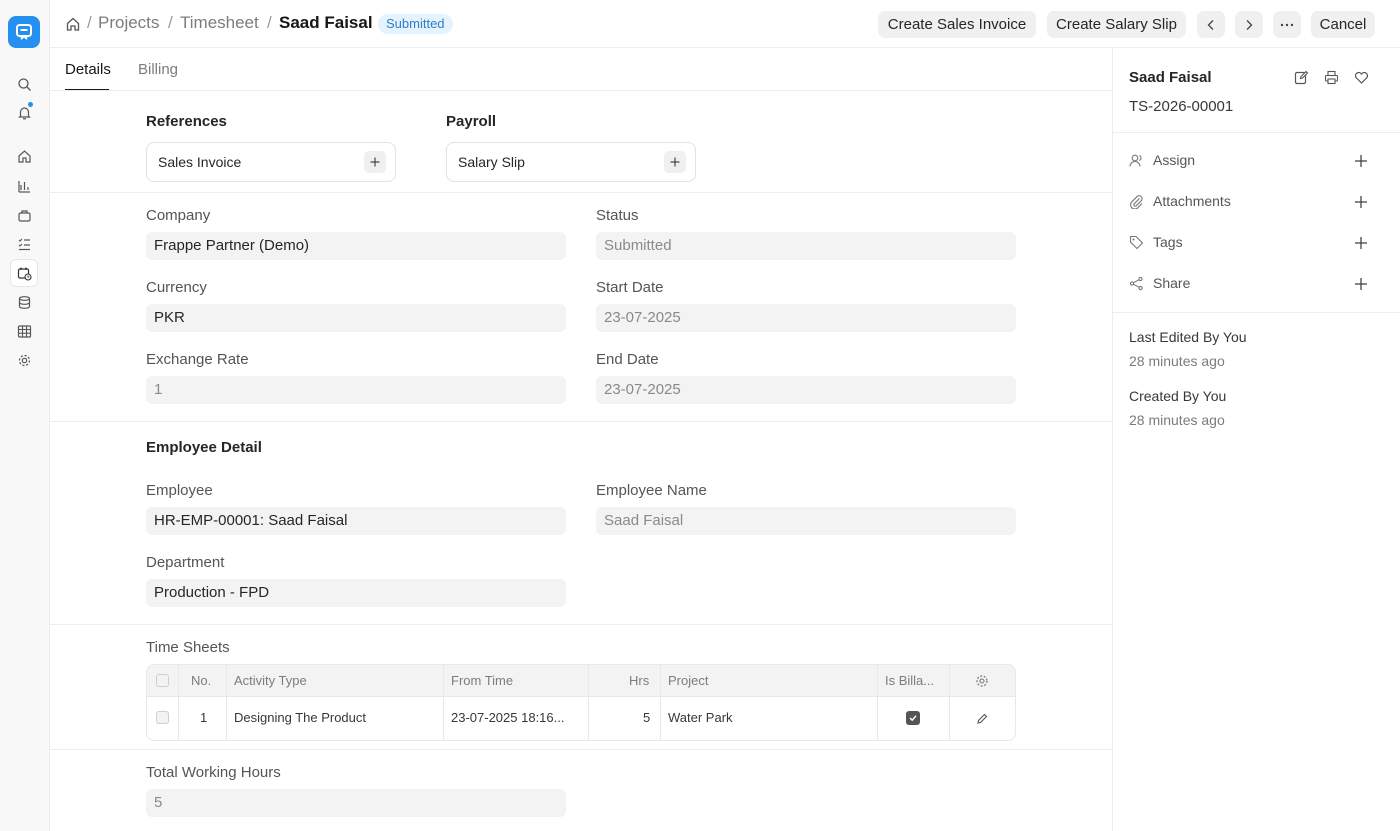 The height and width of the screenshot is (831, 1400). I want to click on payroll-section-title: Payroll, so click(471, 121).